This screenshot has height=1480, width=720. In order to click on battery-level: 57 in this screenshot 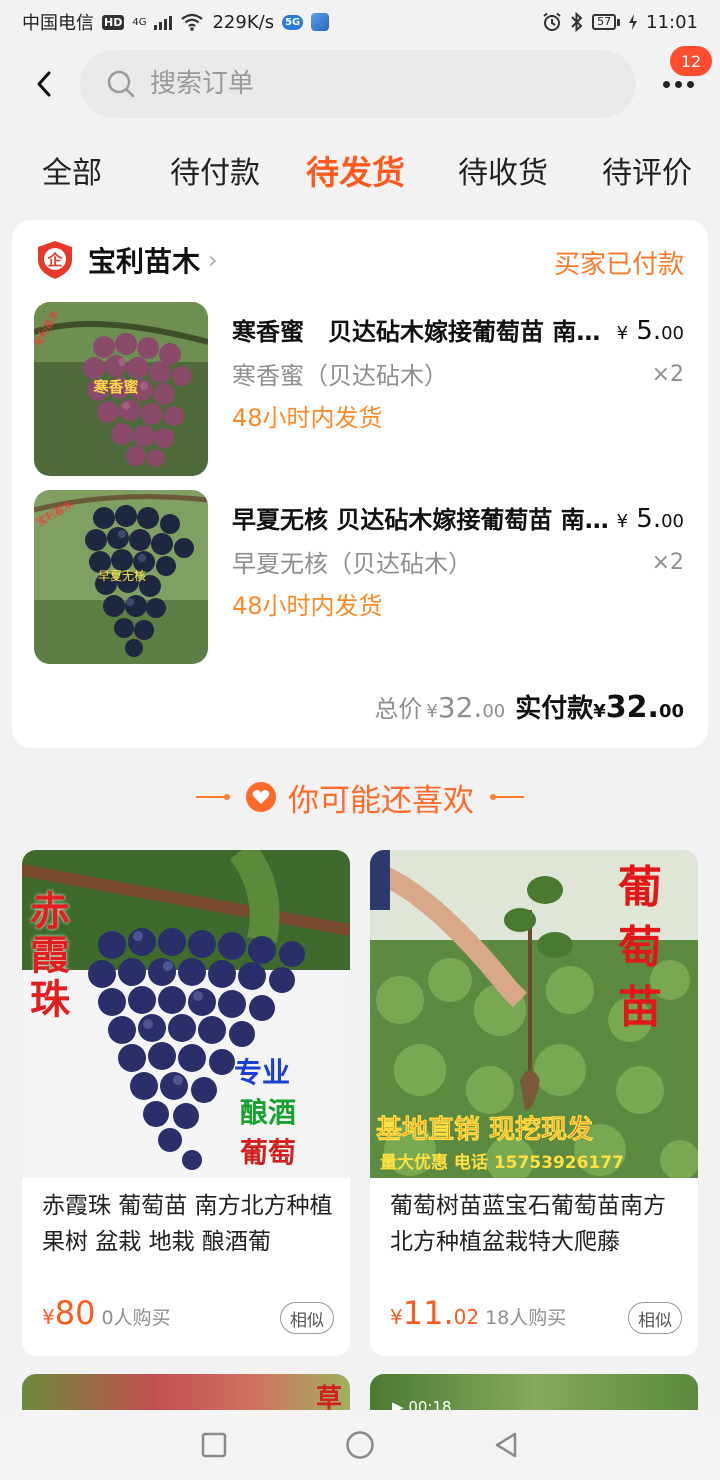, I will do `click(604, 22)`.